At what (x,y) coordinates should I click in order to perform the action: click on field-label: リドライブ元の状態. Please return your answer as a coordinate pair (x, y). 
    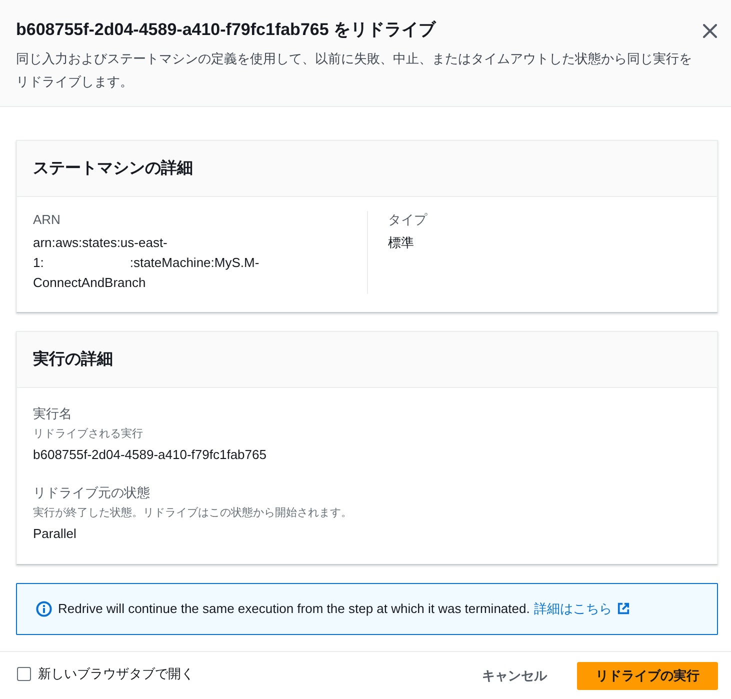
    Looking at the image, I should click on (92, 493).